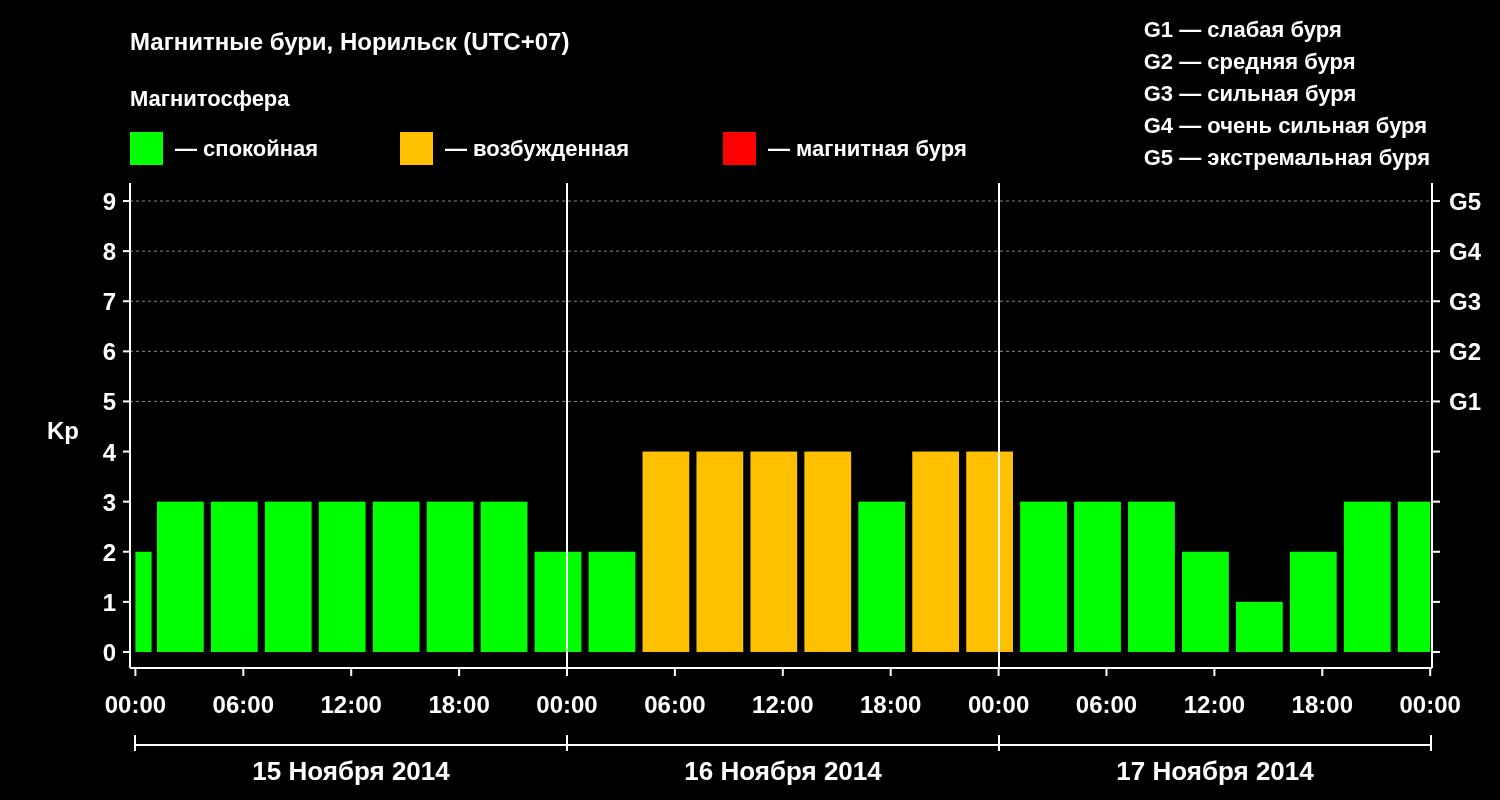  What do you see at coordinates (109, 252) in the screenshot?
I see `y-tick-label: 8` at bounding box center [109, 252].